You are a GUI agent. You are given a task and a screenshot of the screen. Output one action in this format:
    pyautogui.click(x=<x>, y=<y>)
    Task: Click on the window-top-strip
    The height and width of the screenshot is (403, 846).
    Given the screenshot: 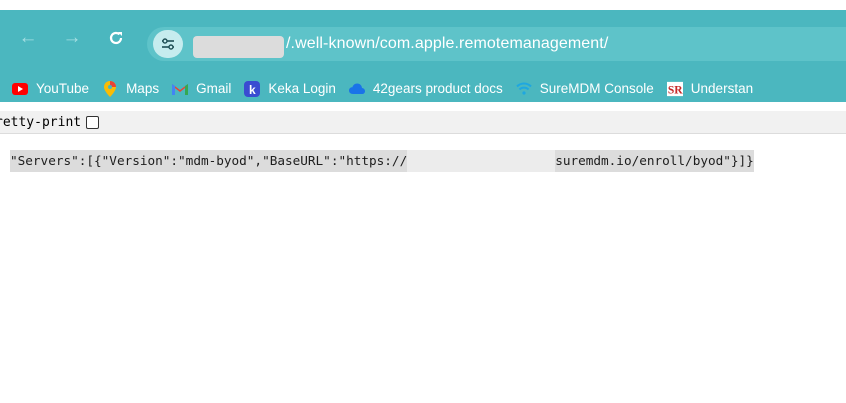 What is the action you would take?
    pyautogui.click(x=423, y=5)
    